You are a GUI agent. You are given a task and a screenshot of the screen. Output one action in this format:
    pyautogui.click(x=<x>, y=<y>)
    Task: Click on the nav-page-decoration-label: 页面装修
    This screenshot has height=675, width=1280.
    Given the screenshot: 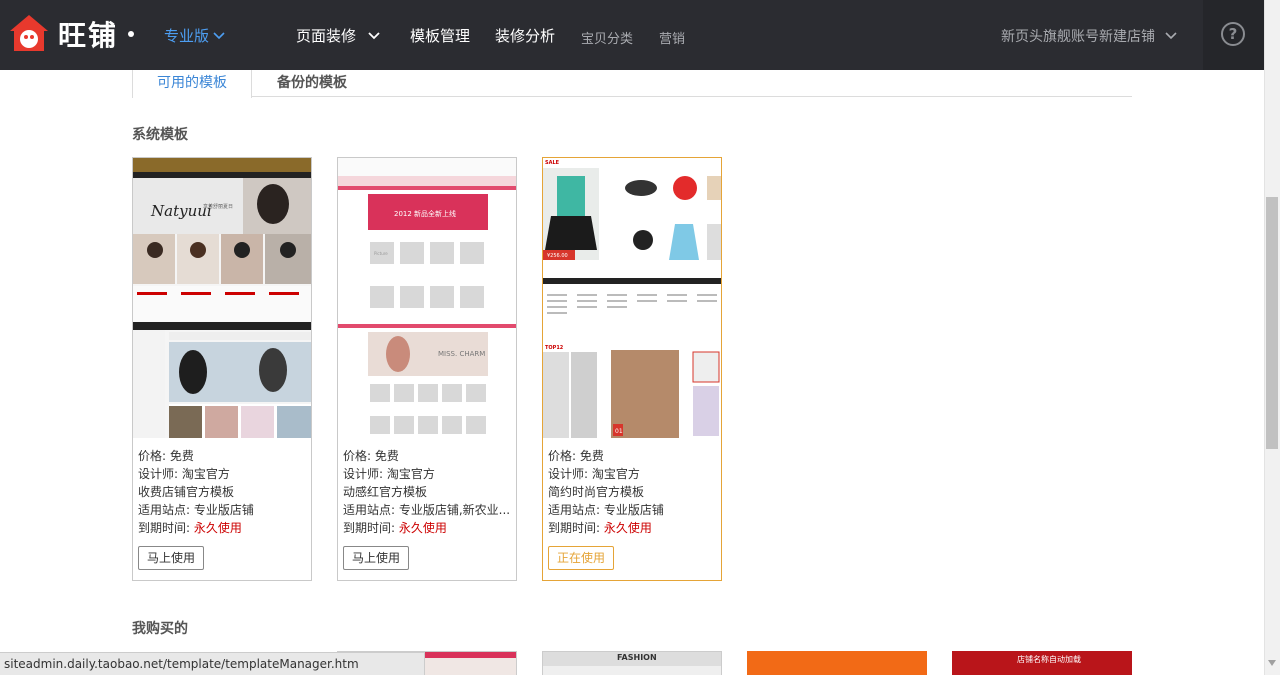 What is the action you would take?
    pyautogui.click(x=326, y=36)
    